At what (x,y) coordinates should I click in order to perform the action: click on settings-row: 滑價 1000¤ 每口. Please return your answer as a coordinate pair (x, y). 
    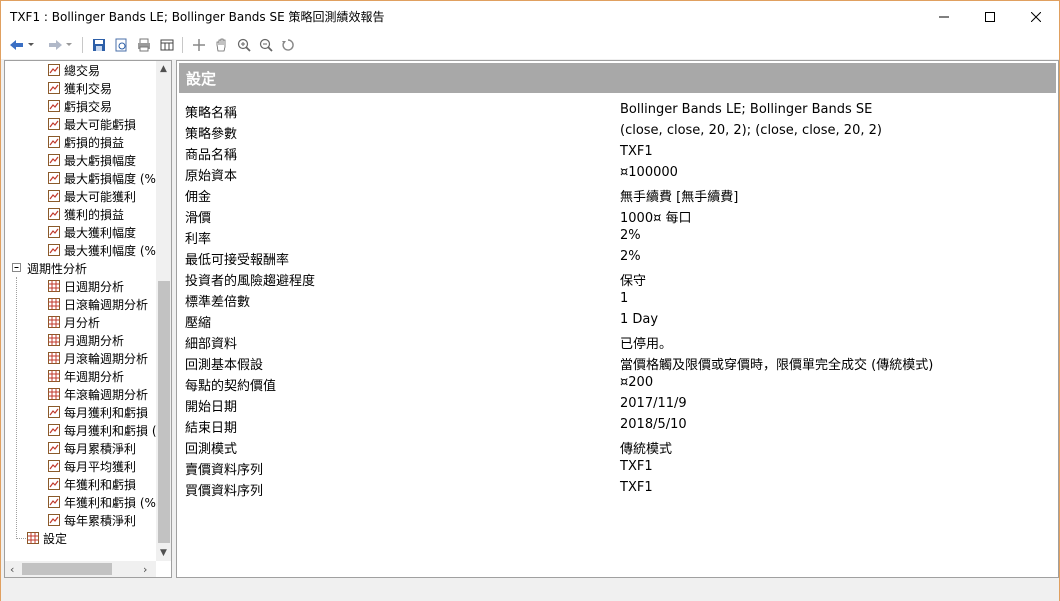
    Looking at the image, I should click on (617, 215).